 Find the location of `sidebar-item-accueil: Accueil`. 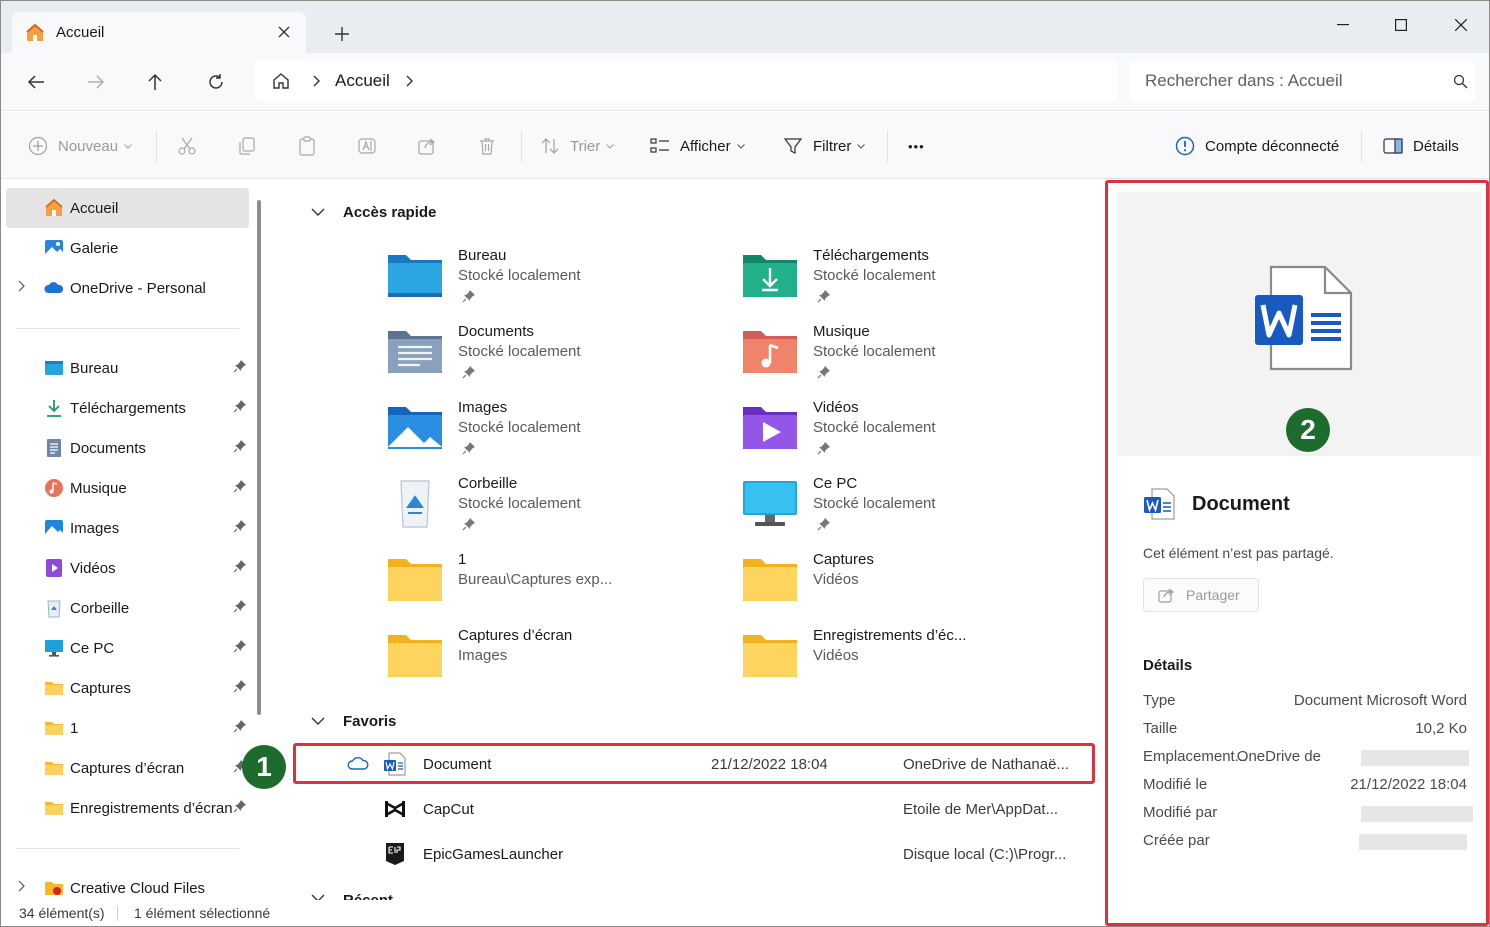

sidebar-item-accueil: Accueil is located at coordinates (127, 208).